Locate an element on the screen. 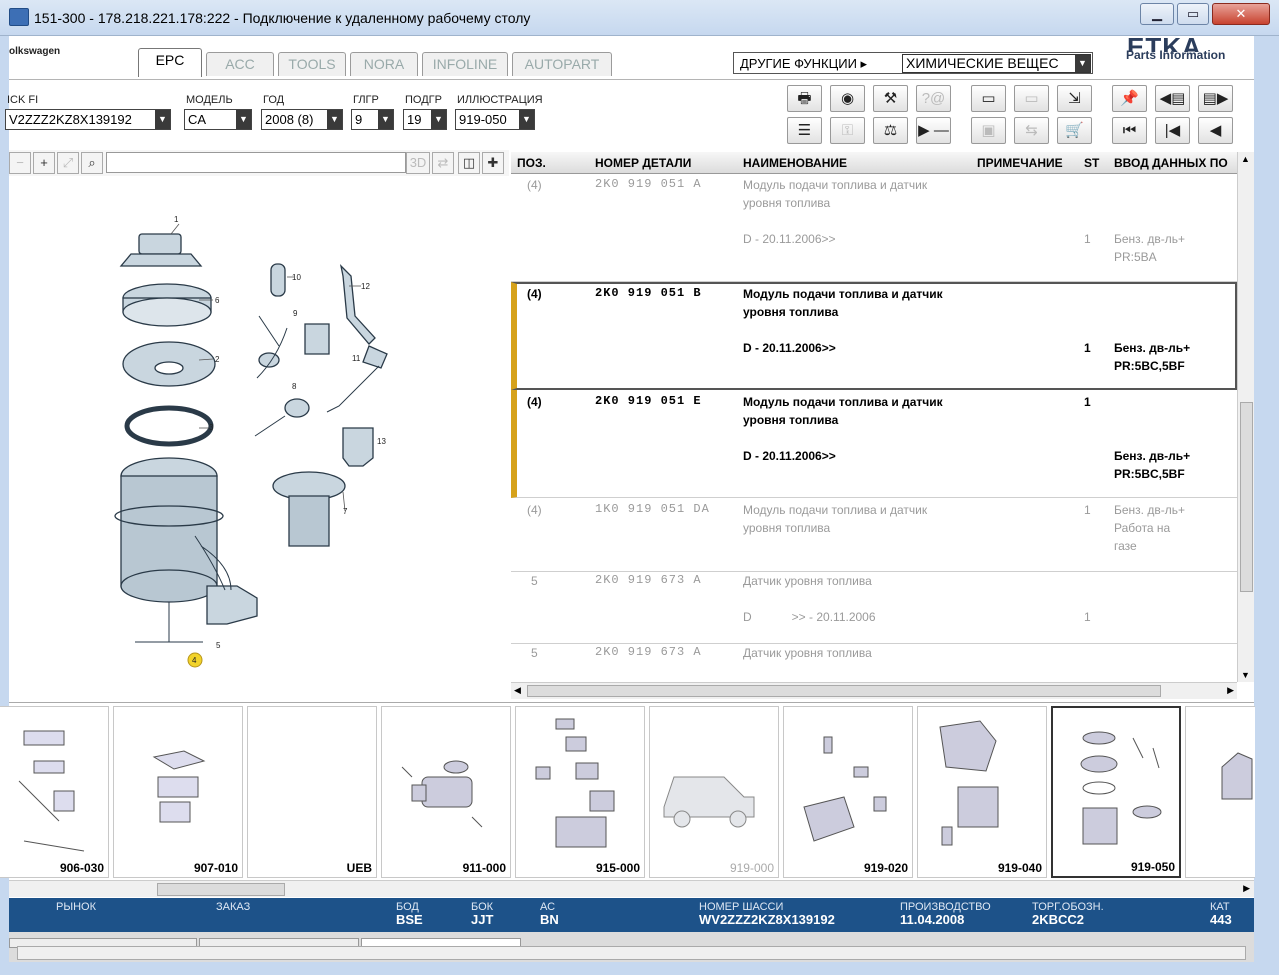 The height and width of the screenshot is (975, 1279). tab-tools: TOOLS is located at coordinates (312, 64).